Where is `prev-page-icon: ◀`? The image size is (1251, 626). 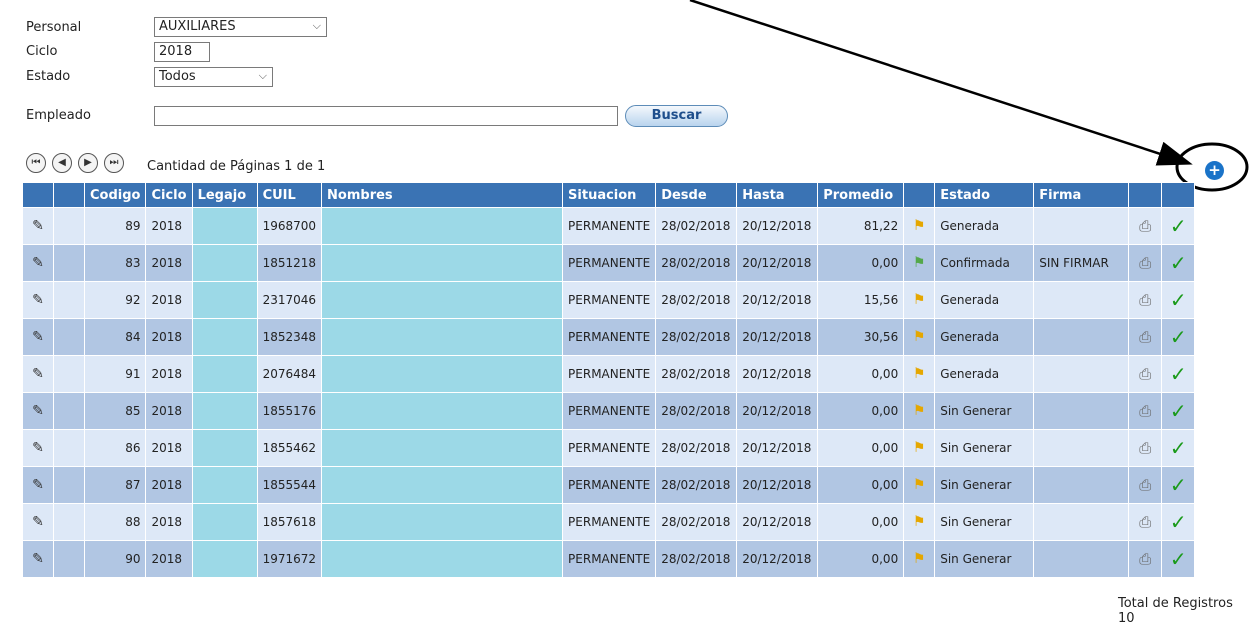 prev-page-icon: ◀ is located at coordinates (62, 163).